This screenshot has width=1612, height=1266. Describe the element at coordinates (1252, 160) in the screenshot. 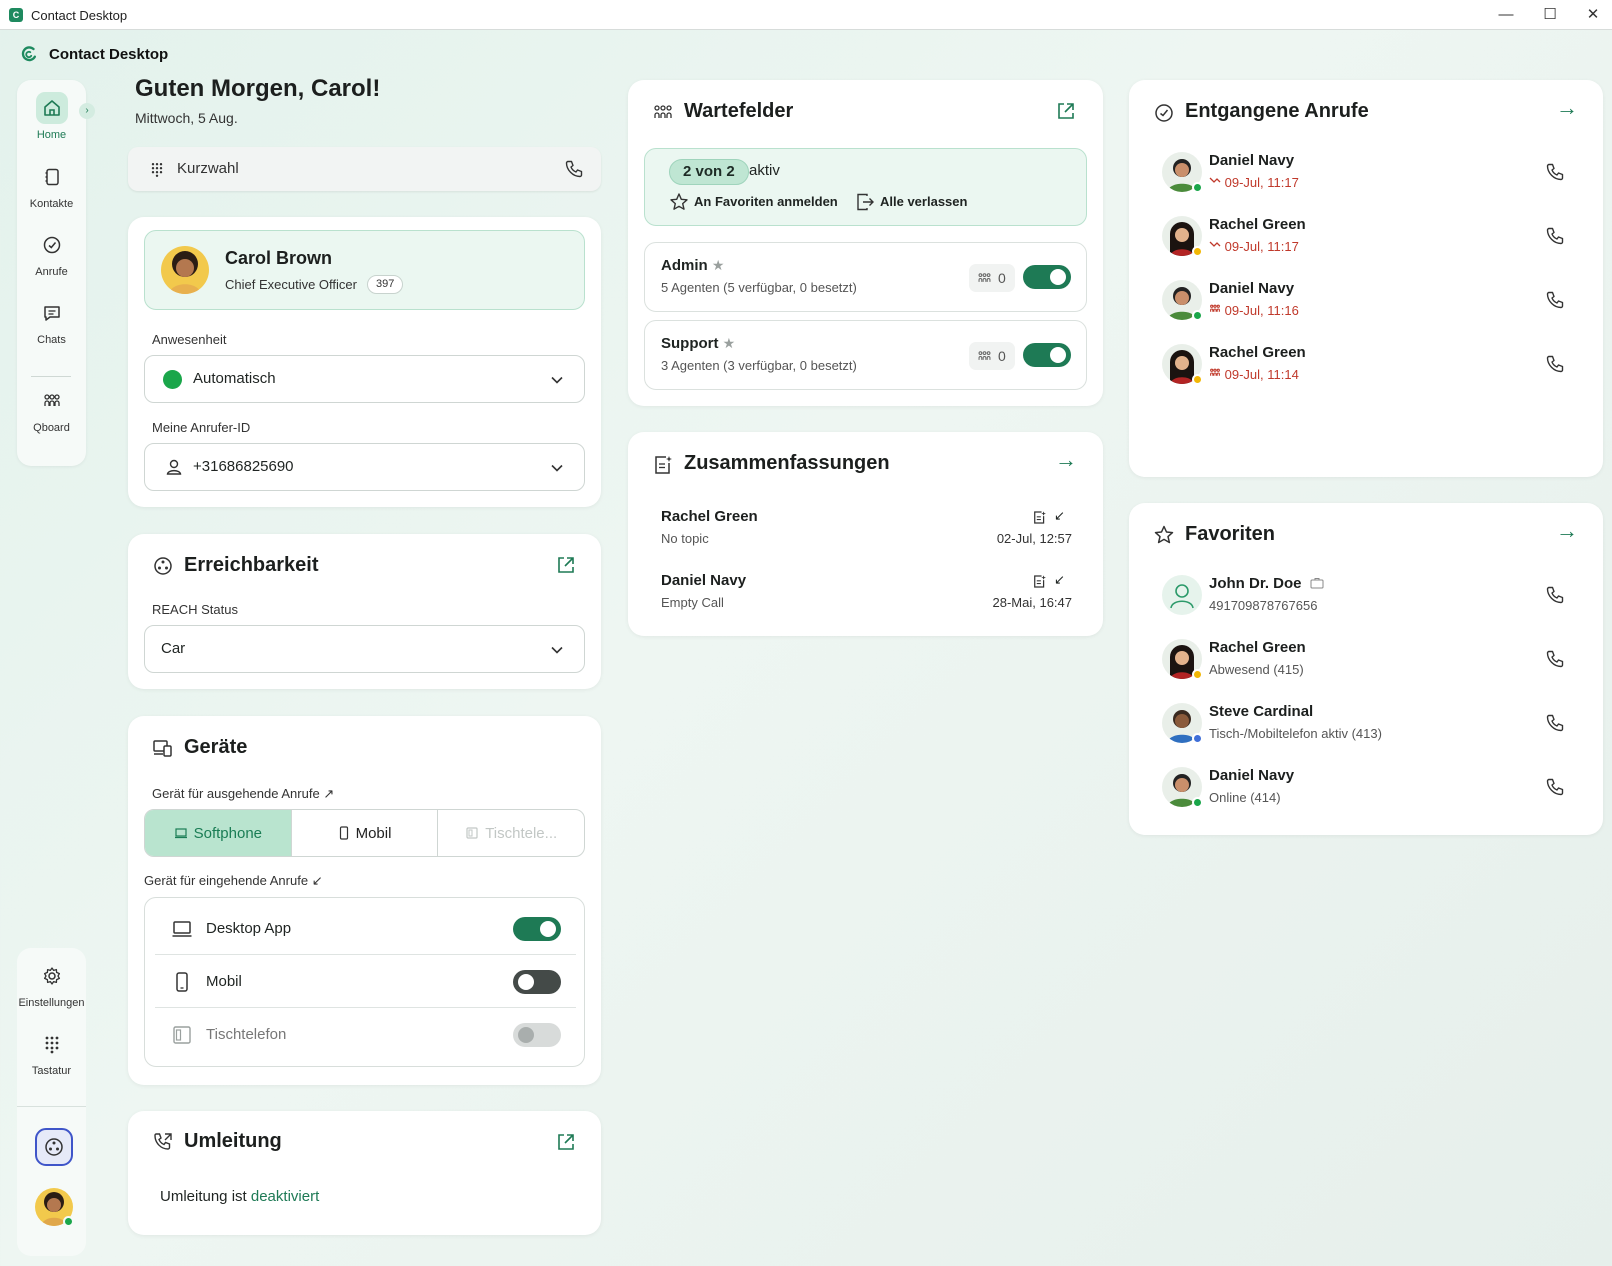

I see `missed-call-name: Daniel Navy` at that location.